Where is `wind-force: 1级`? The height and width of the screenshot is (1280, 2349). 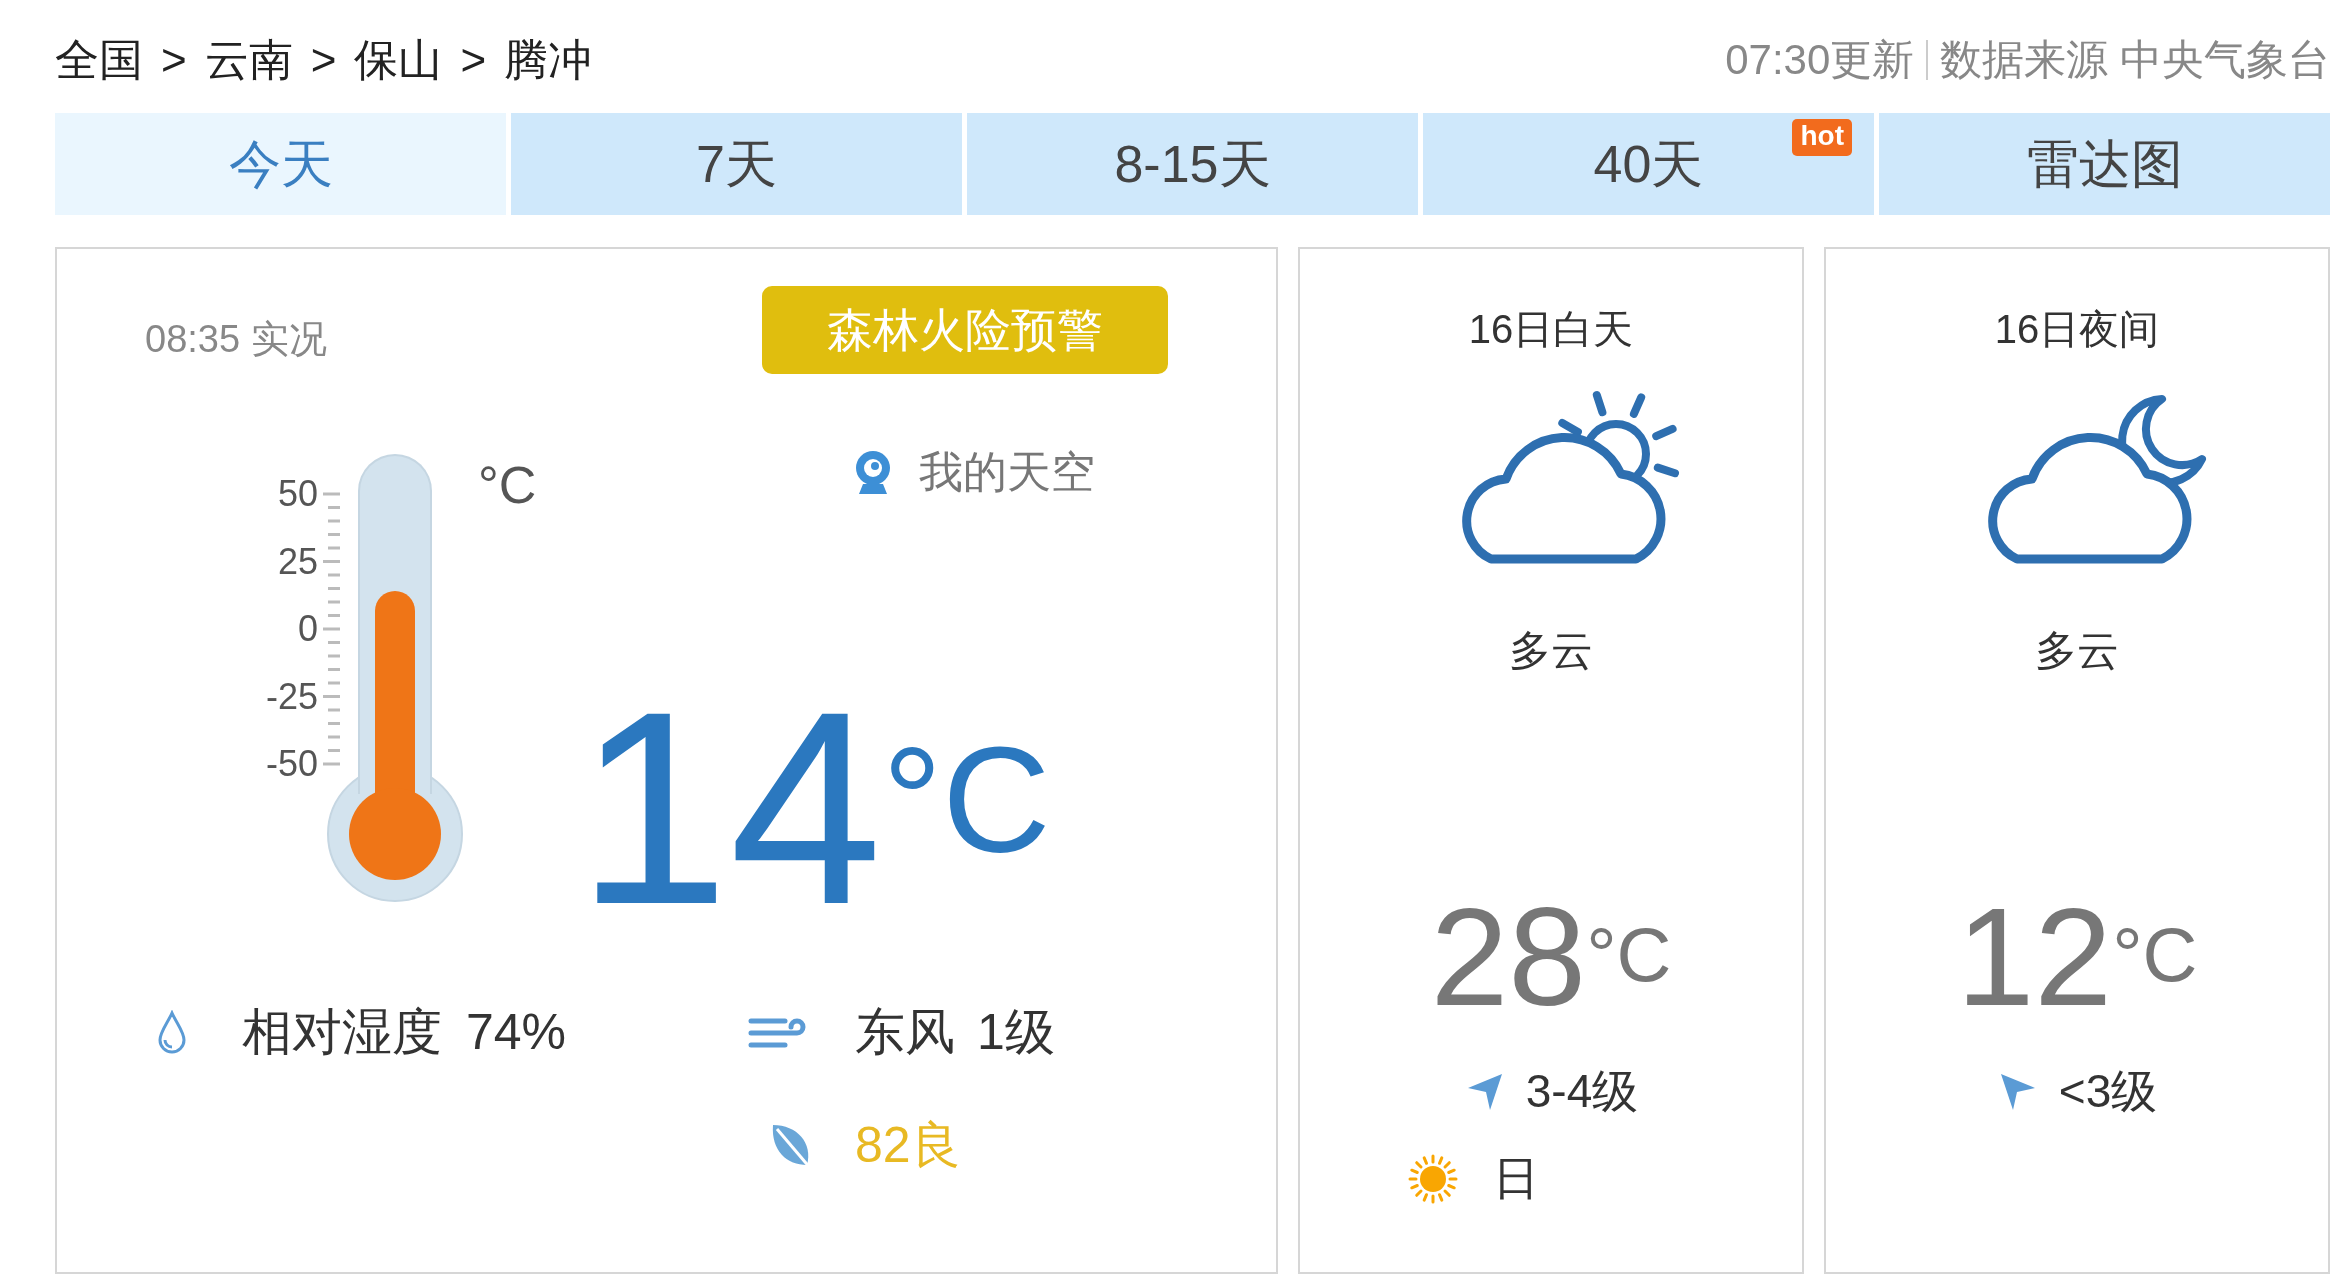
wind-force: 1级 is located at coordinates (1016, 1032).